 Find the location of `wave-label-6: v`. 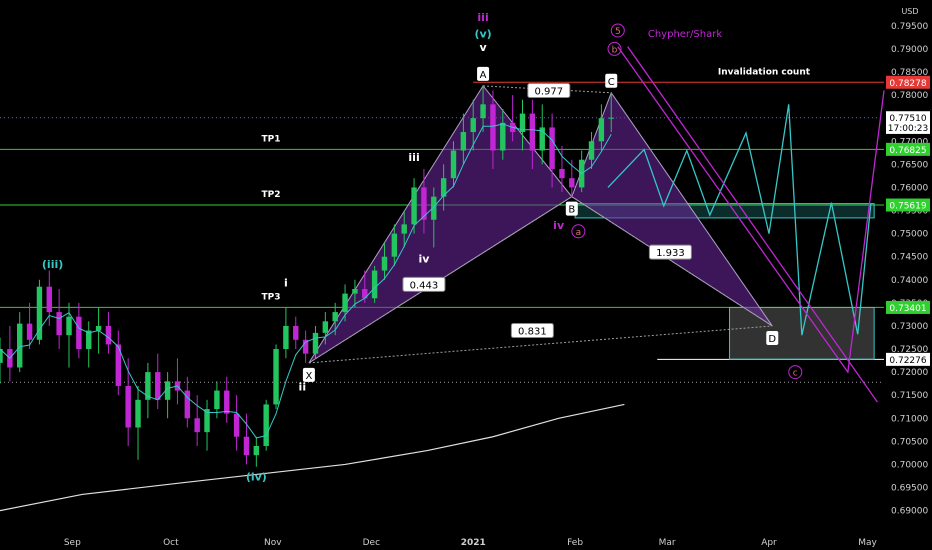

wave-label-6: v is located at coordinates (483, 47).